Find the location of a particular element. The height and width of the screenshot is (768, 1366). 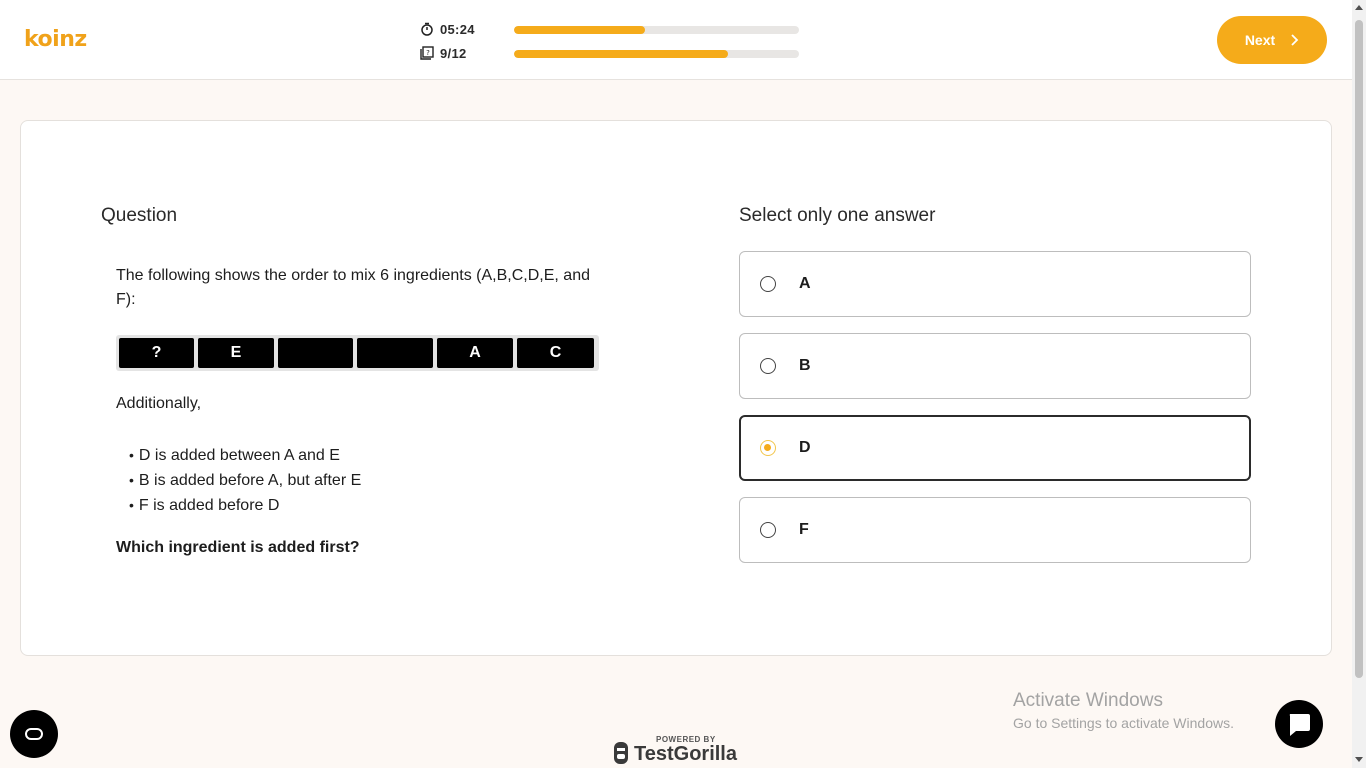

timer-row: 05:24 is located at coordinates (470, 29).